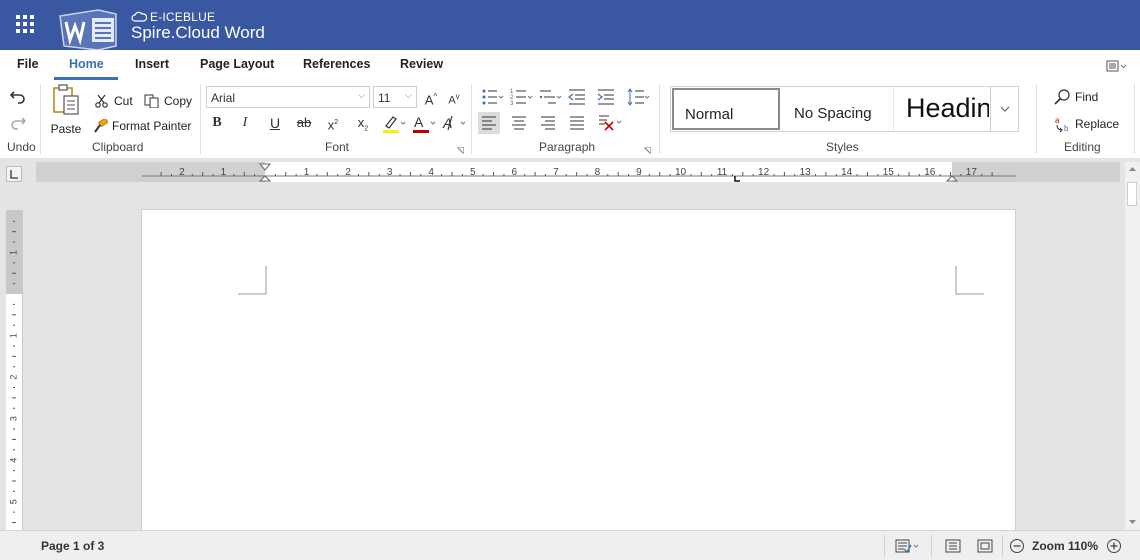 This screenshot has height=560, width=1140. What do you see at coordinates (519, 123) in the screenshot?
I see `align-center-icon` at bounding box center [519, 123].